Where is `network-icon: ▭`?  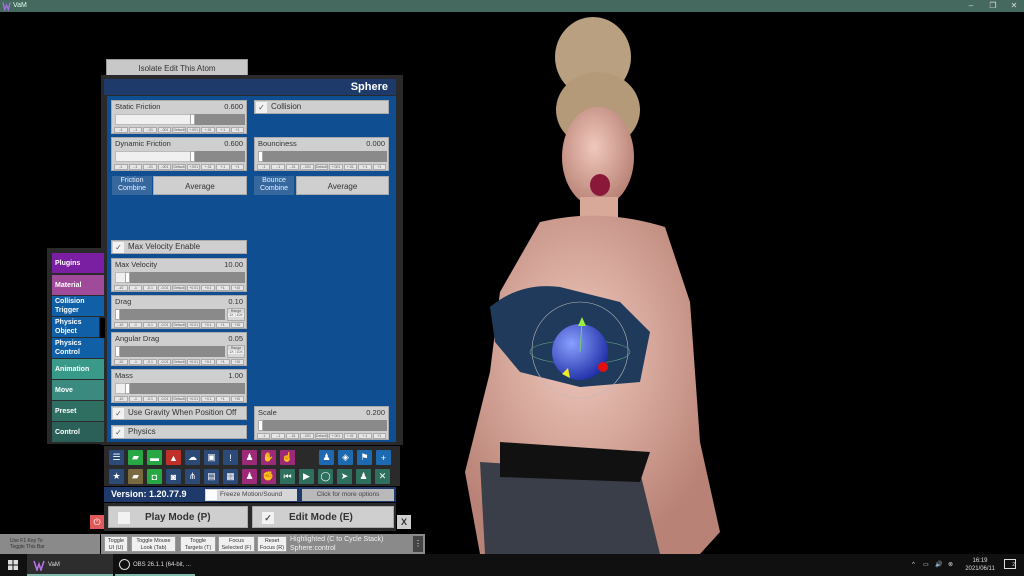
network-icon: ▭ is located at coordinates (926, 565).